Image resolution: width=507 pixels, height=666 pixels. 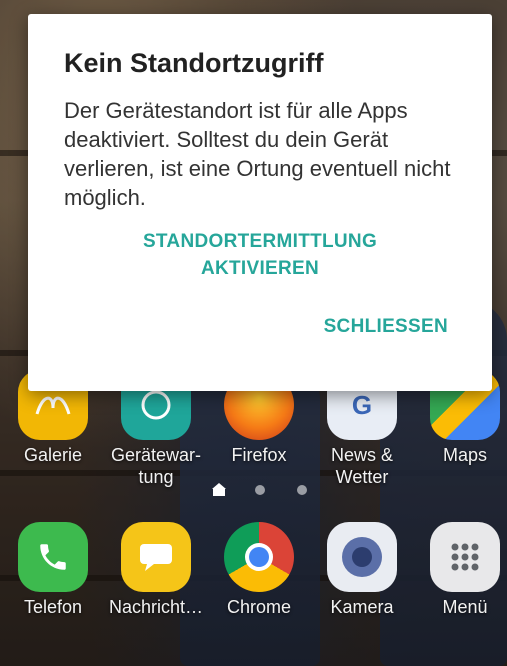 I want to click on app-chrome: Chrome, so click(x=259, y=570).